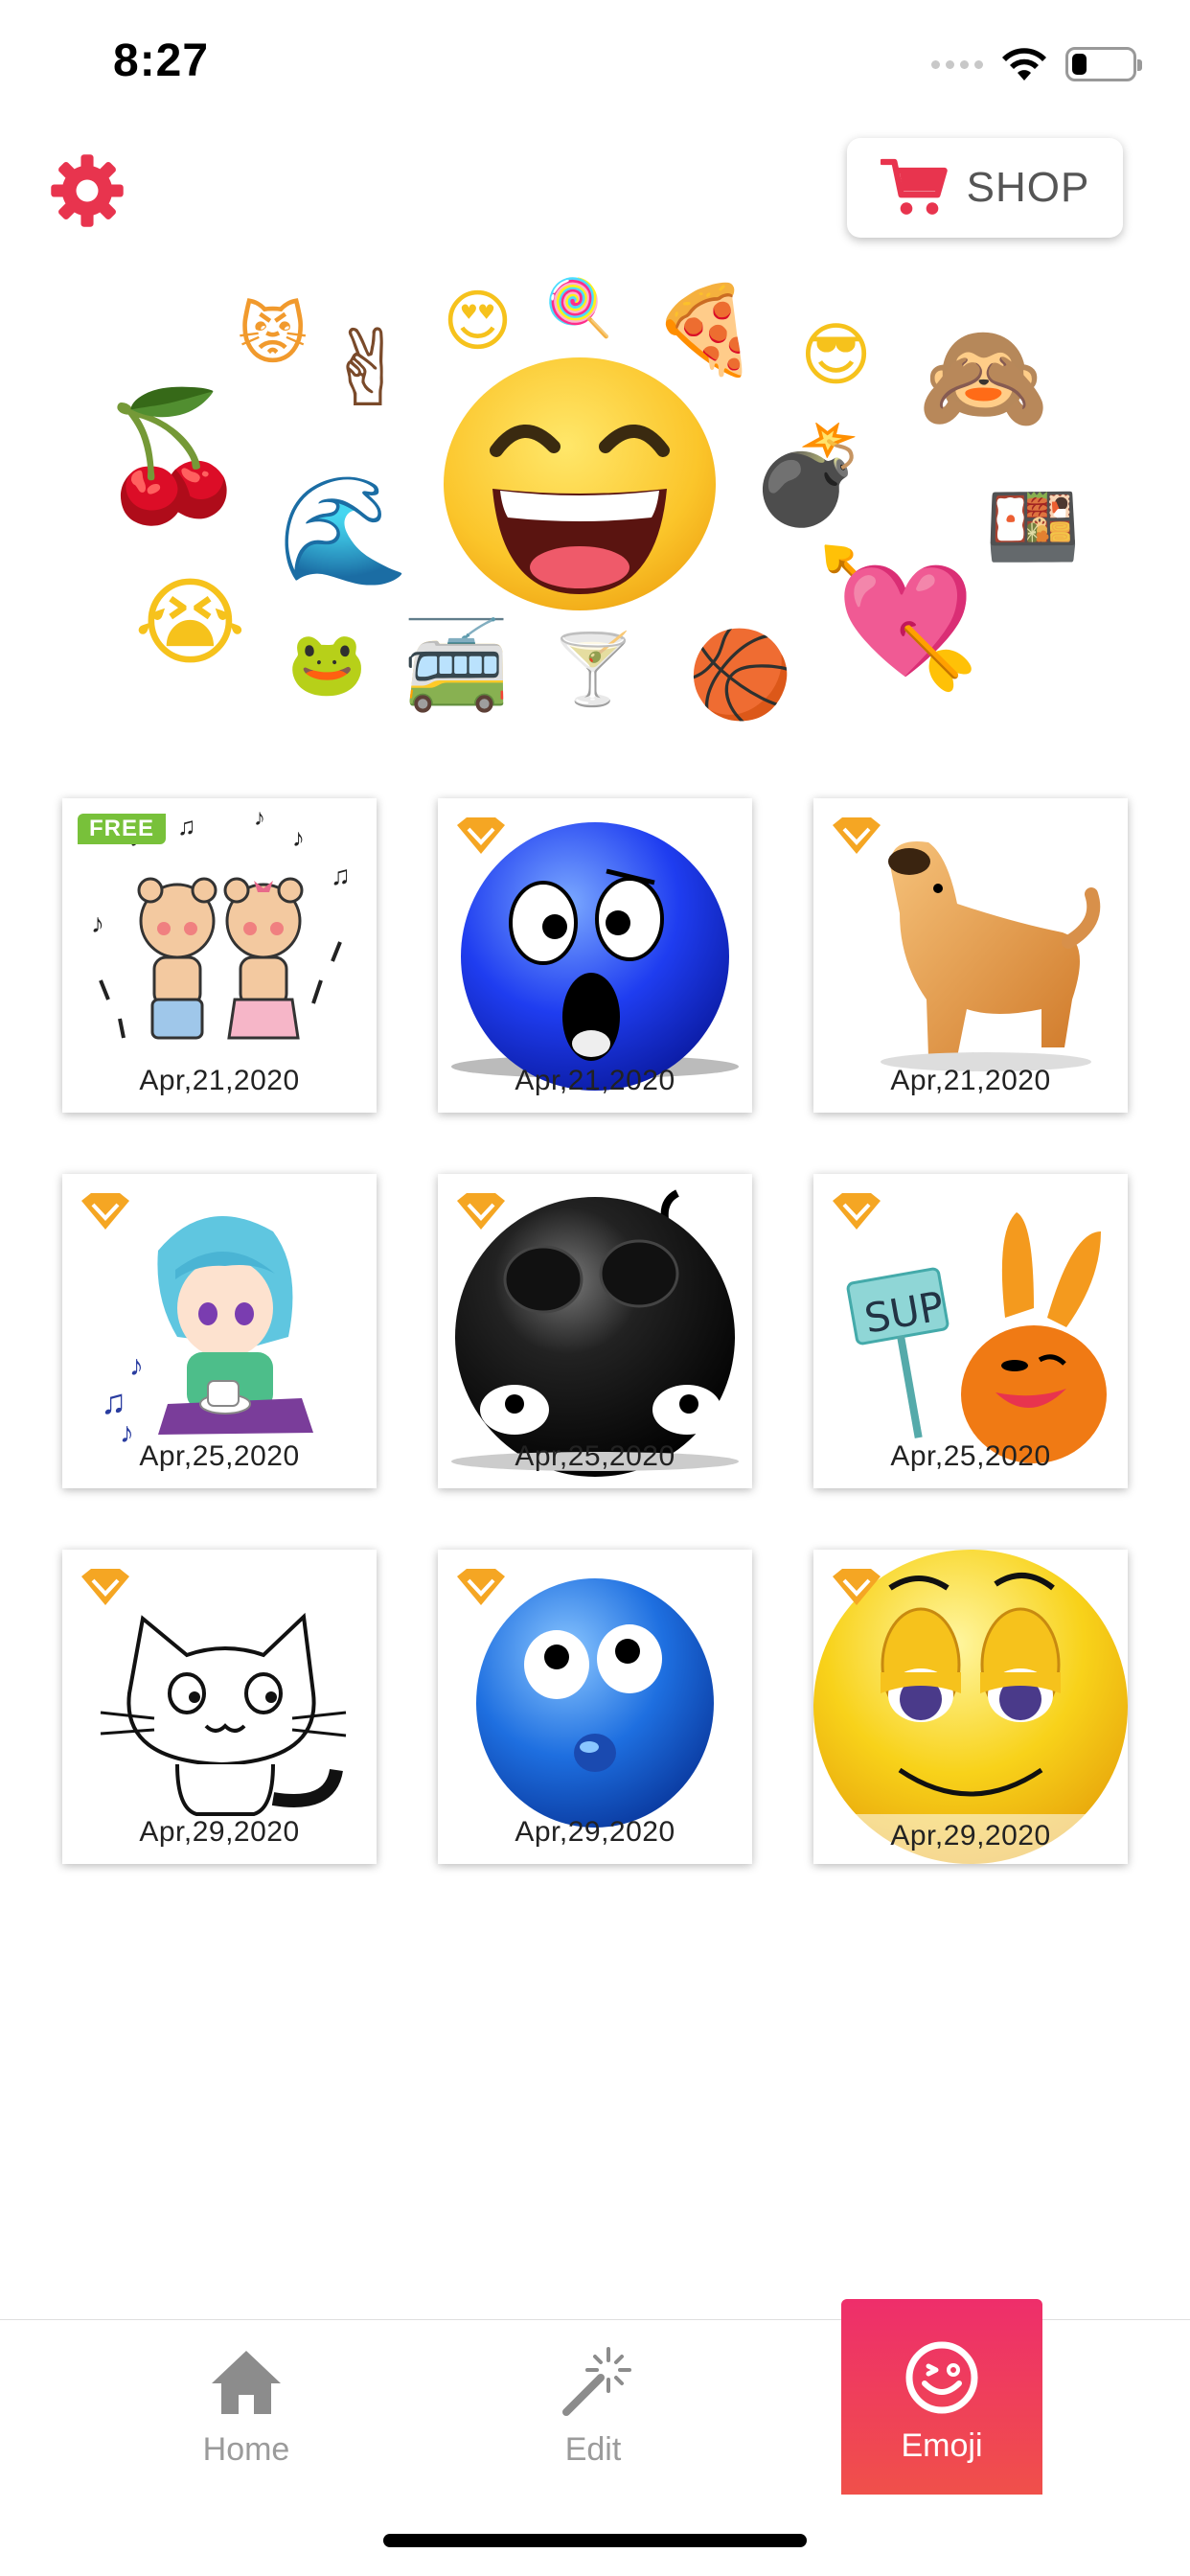 The width and height of the screenshot is (1190, 2576). I want to click on emoji-face-icon, so click(942, 2377).